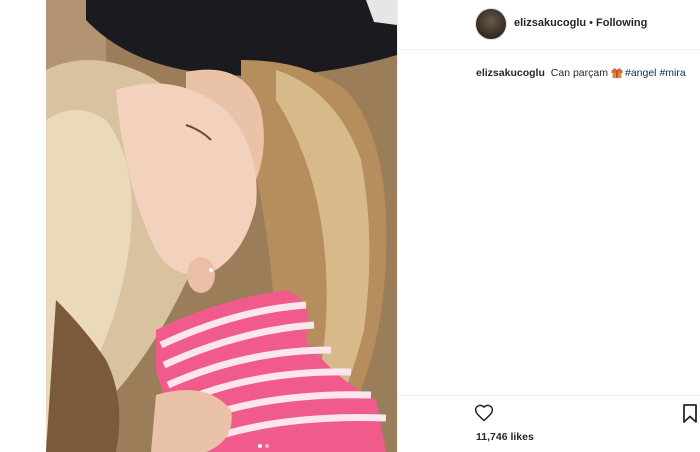 This screenshot has height=452, width=700. Describe the element at coordinates (549, 395) in the screenshot. I see `action-divider` at that location.